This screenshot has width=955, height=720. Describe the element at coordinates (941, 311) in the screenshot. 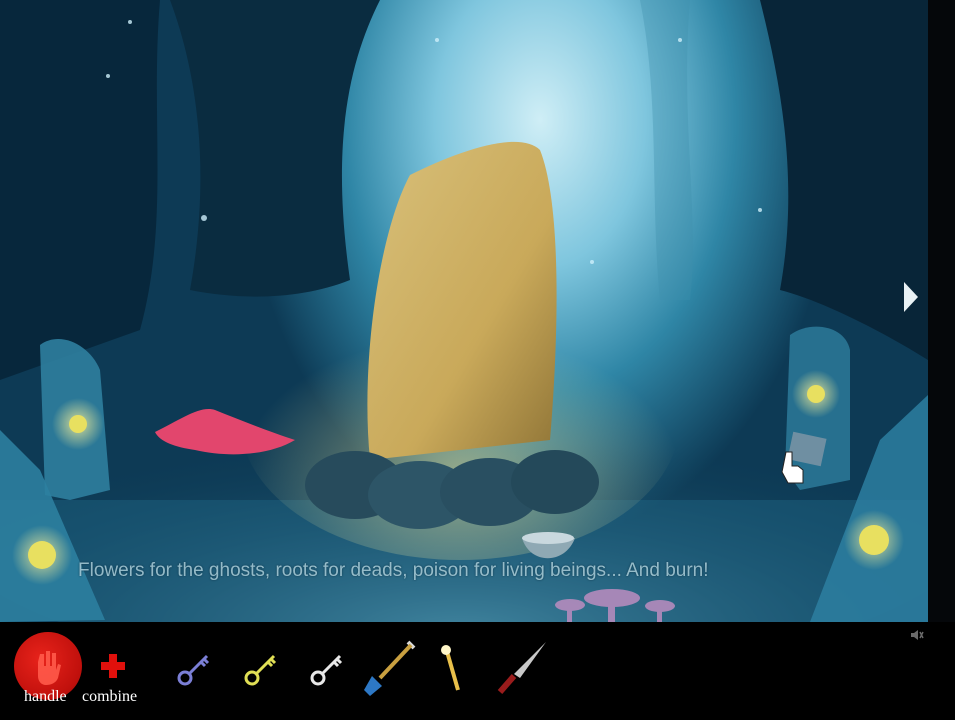

I see `frame-edge` at that location.